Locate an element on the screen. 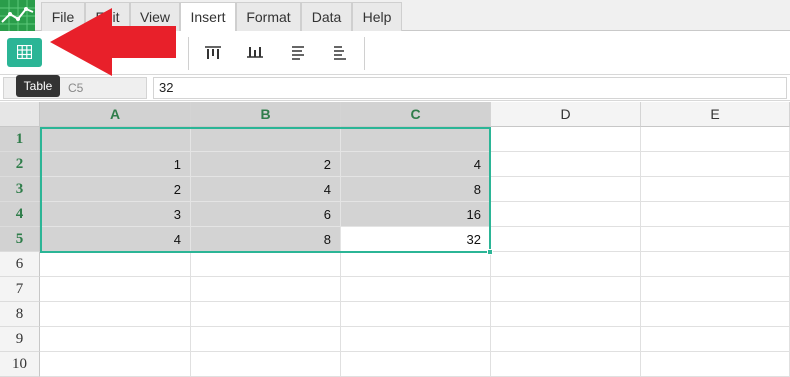  column-header-e: E is located at coordinates (715, 114).